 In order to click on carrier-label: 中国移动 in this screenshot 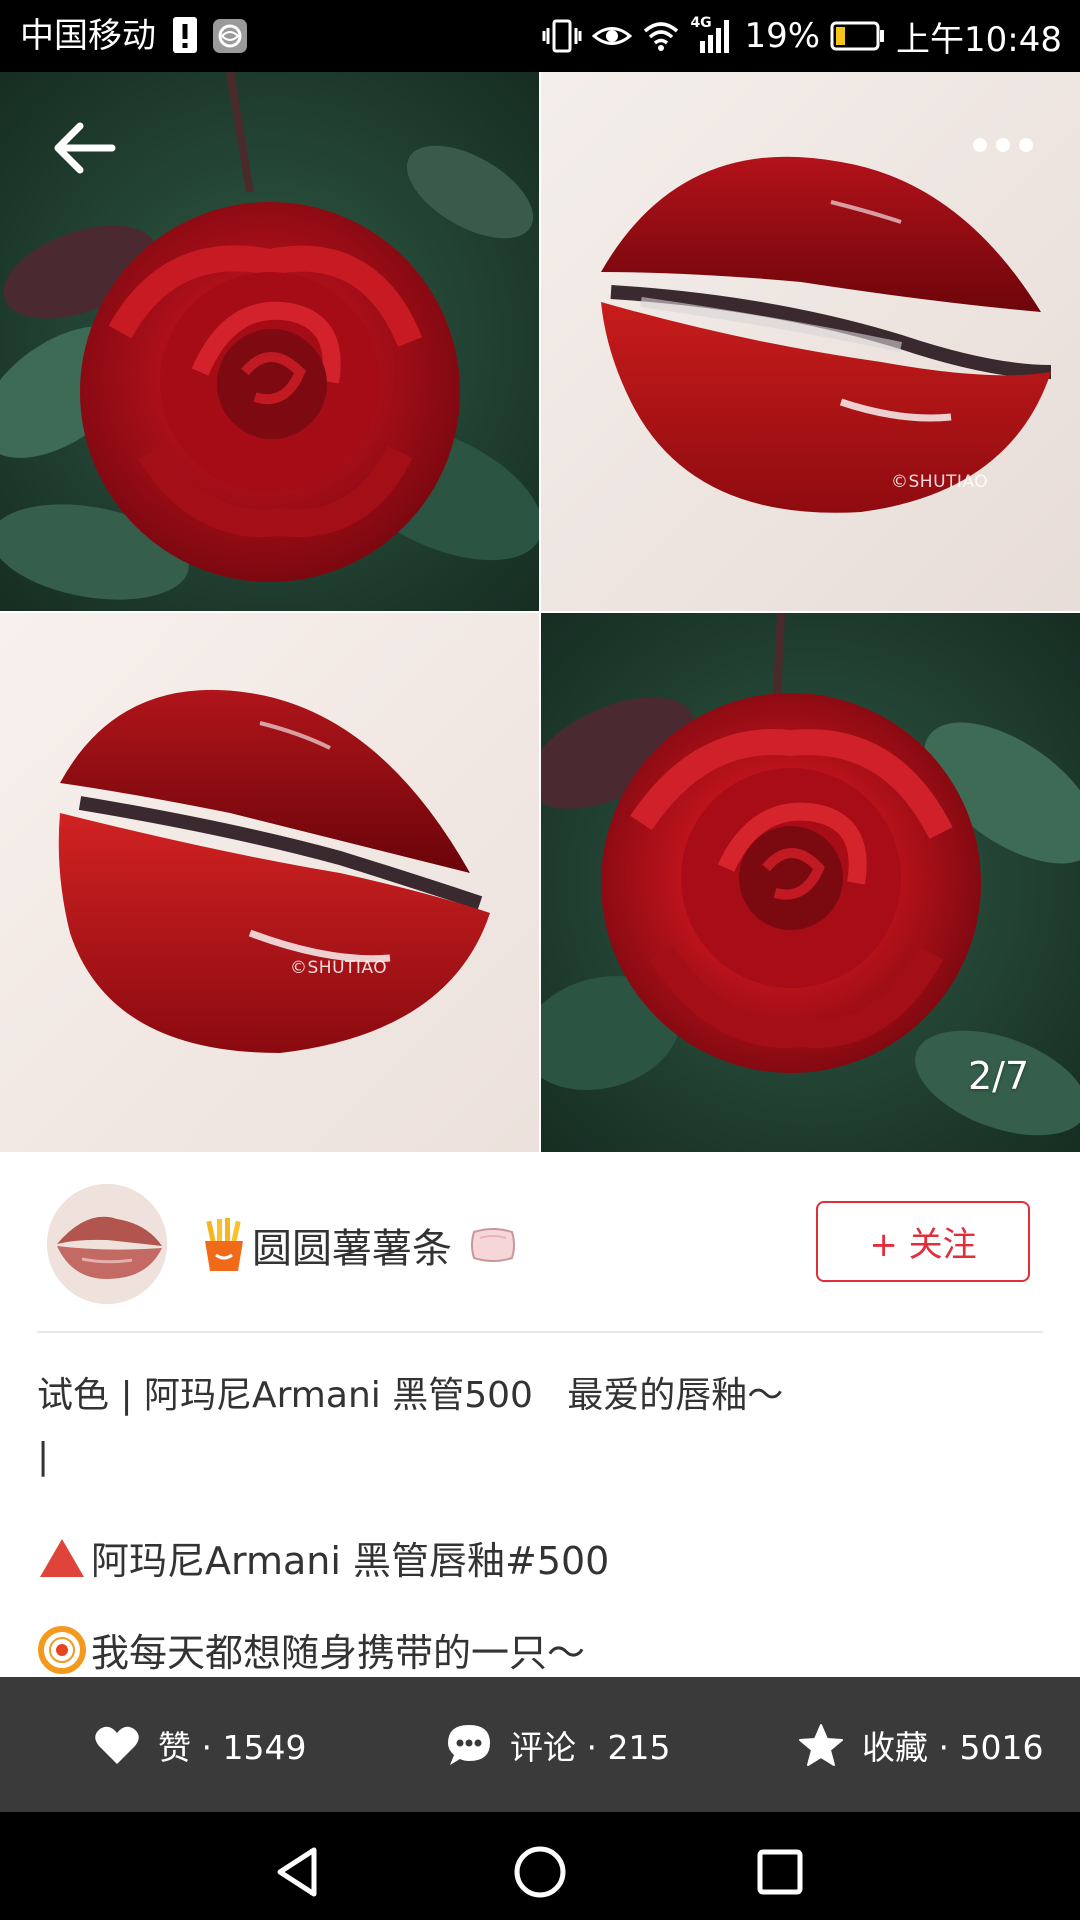, I will do `click(88, 36)`.